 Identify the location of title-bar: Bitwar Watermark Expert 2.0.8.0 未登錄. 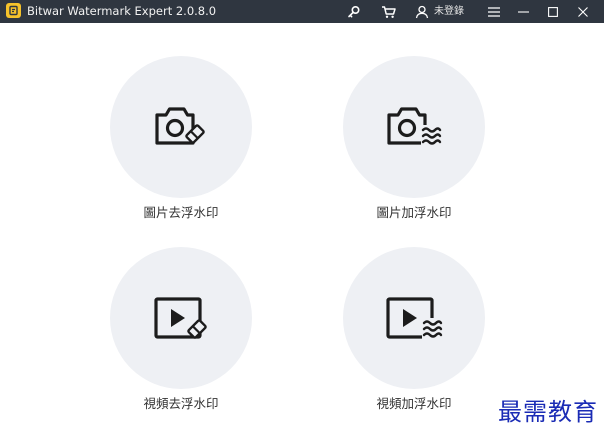
(302, 11).